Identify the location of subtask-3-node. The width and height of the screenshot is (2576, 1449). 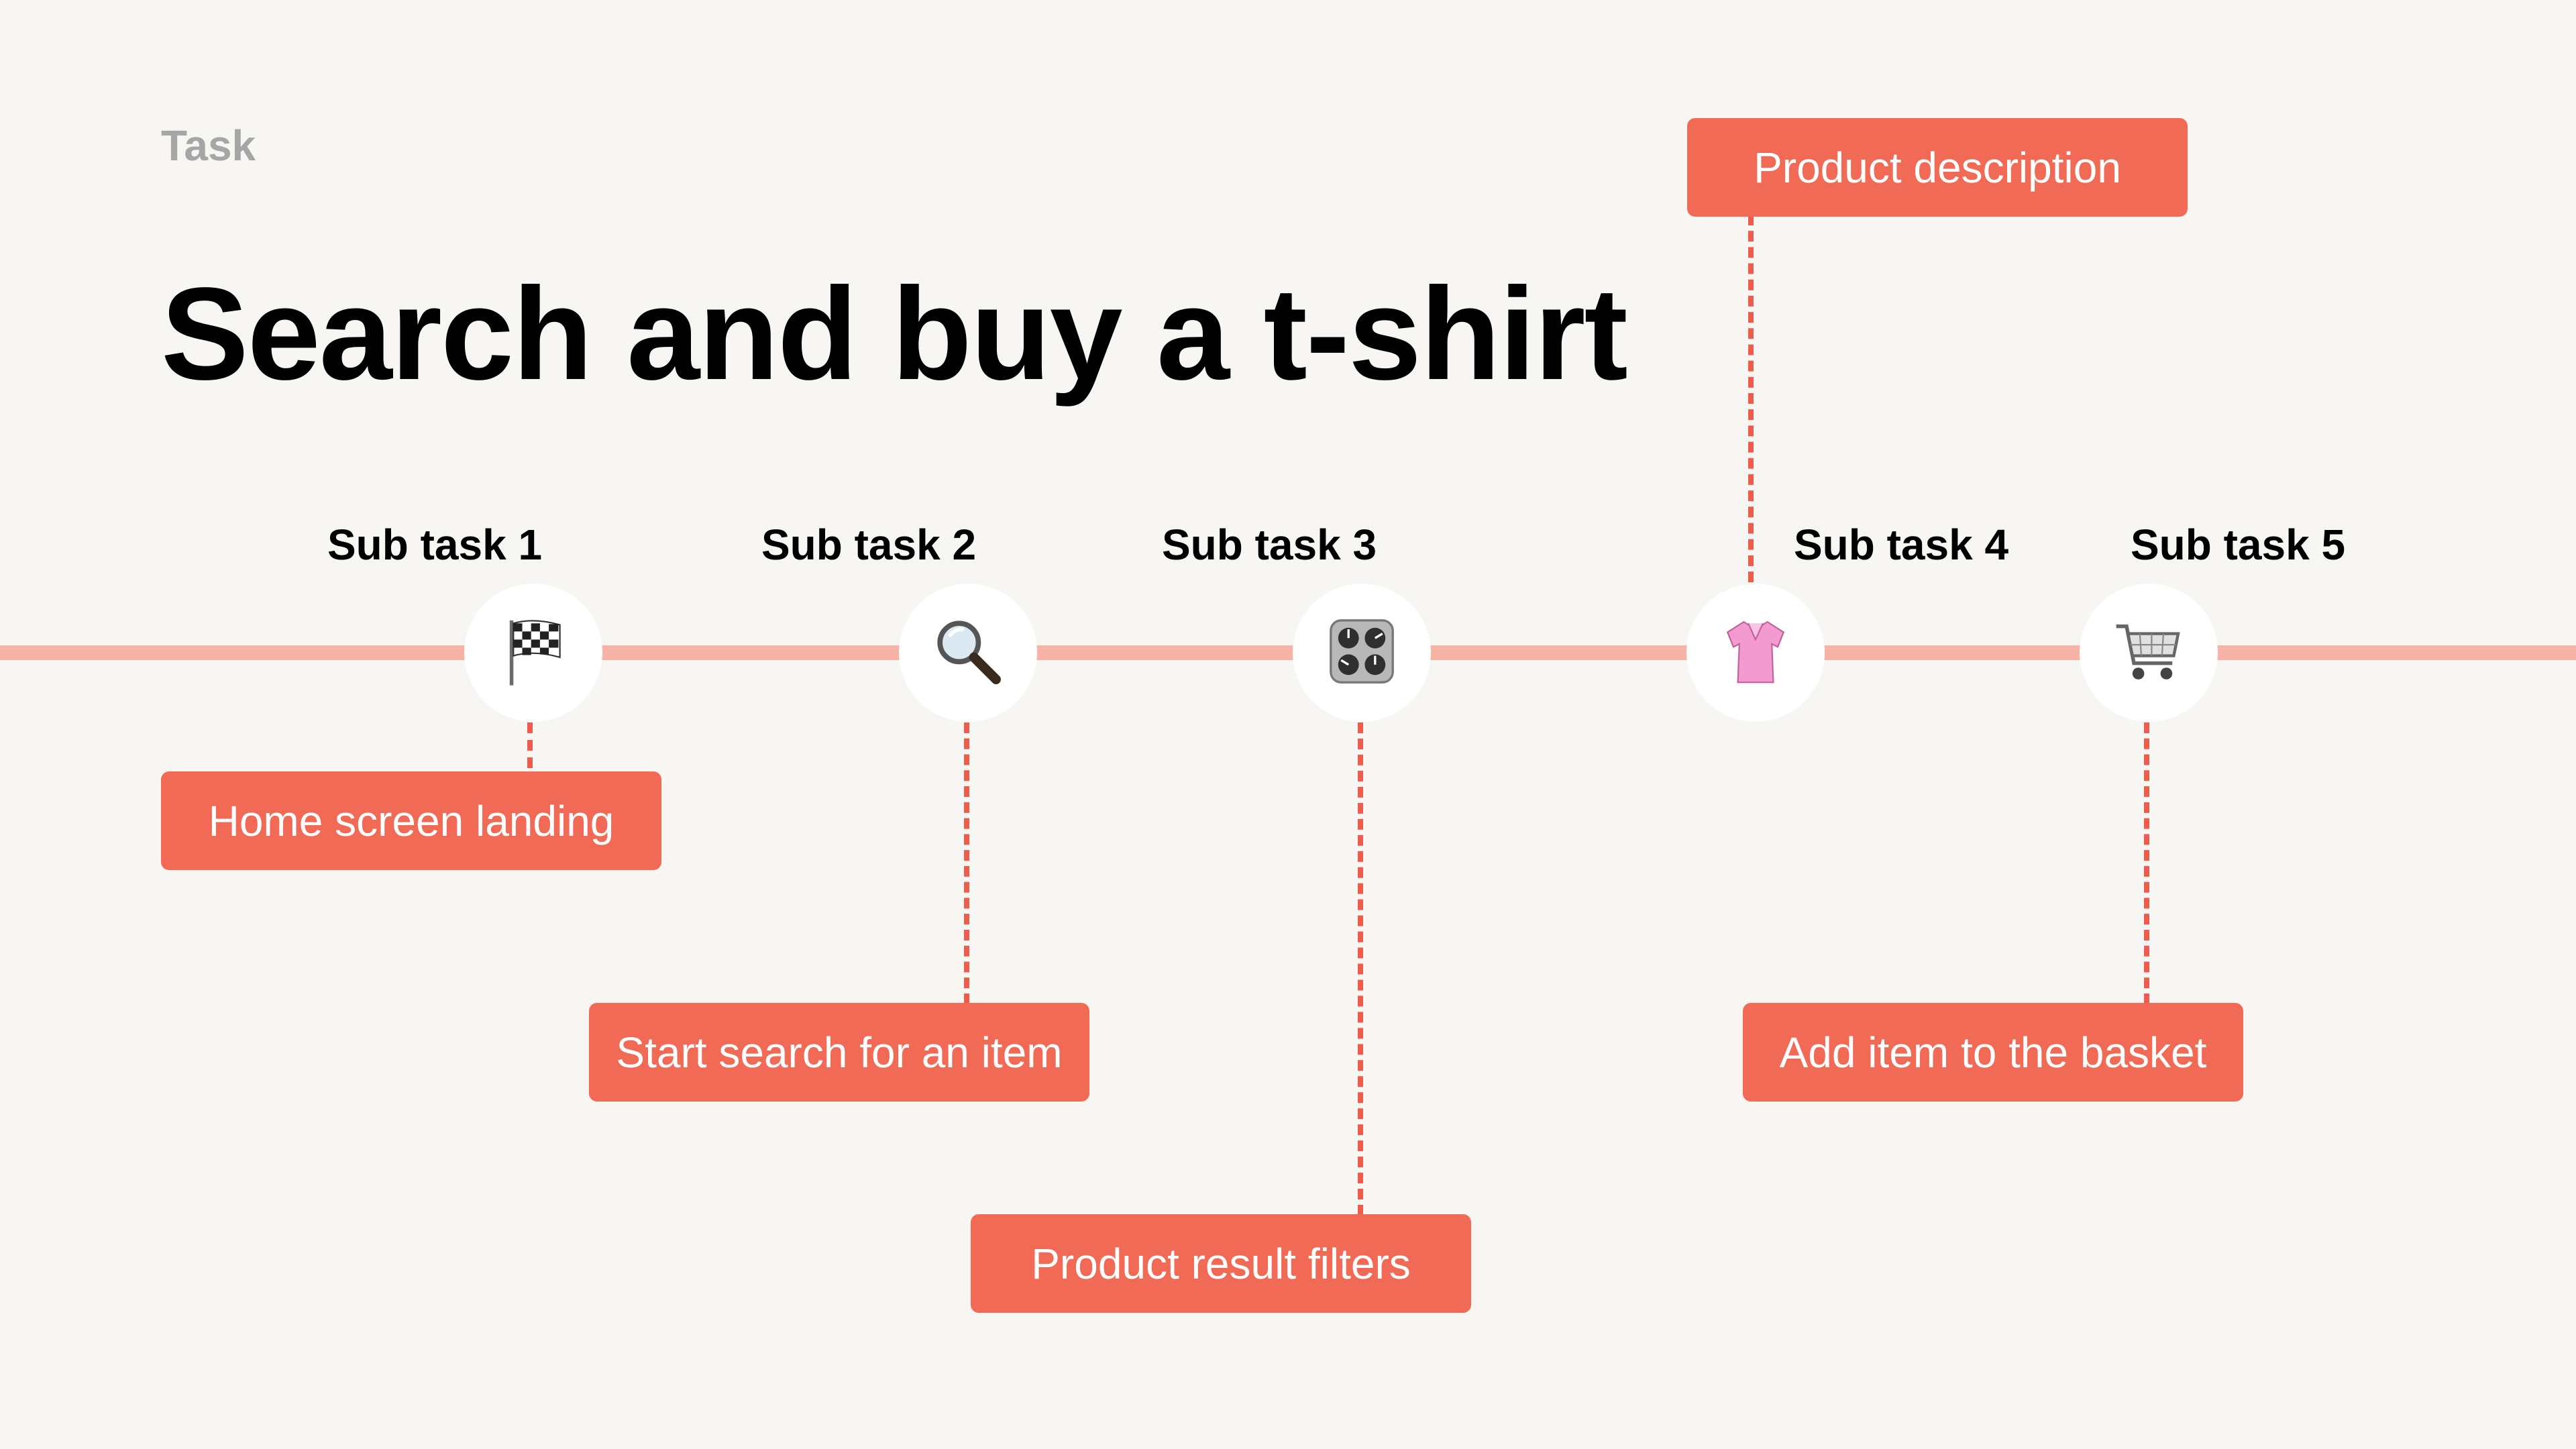
(1362, 653).